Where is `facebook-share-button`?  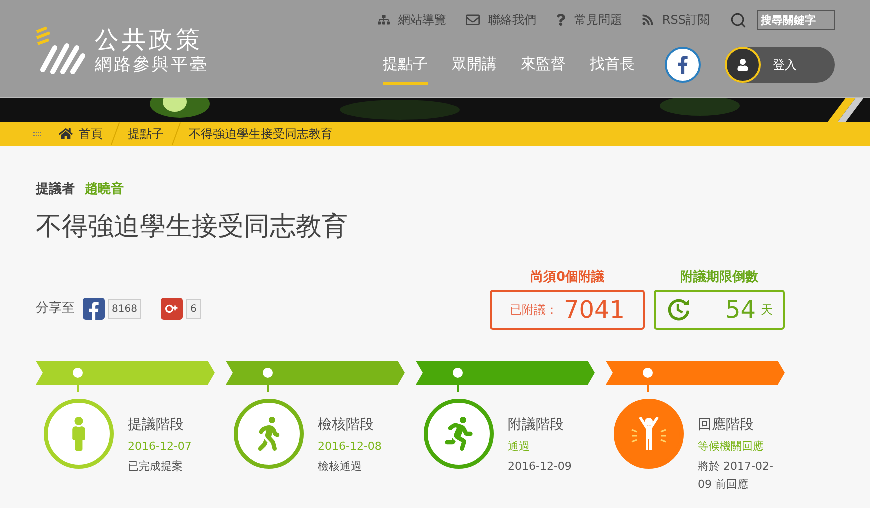
facebook-share-button is located at coordinates (94, 309).